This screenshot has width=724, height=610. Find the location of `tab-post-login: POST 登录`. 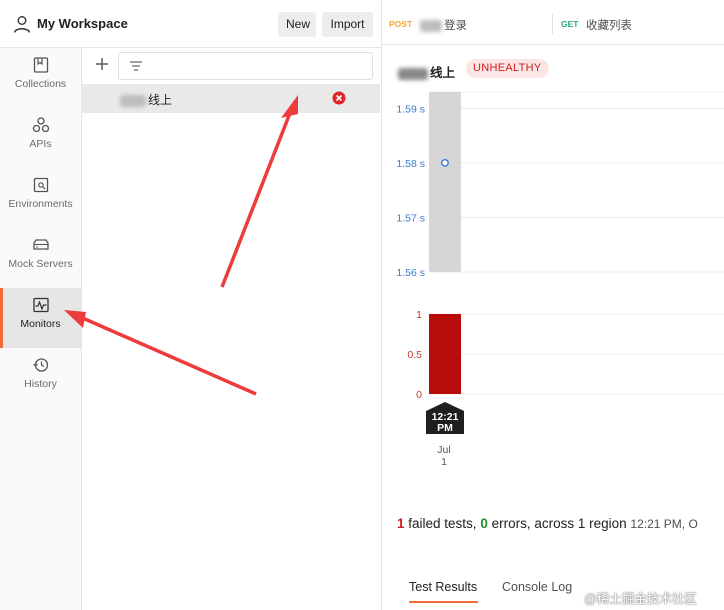

tab-post-login: POST 登录 is located at coordinates (467, 22).